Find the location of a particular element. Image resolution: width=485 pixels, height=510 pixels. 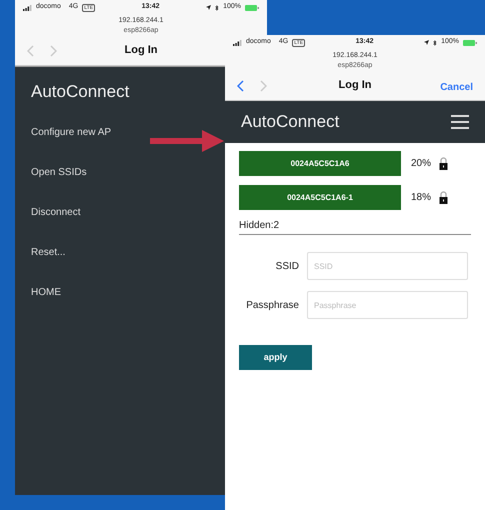

menu-icon is located at coordinates (460, 122).